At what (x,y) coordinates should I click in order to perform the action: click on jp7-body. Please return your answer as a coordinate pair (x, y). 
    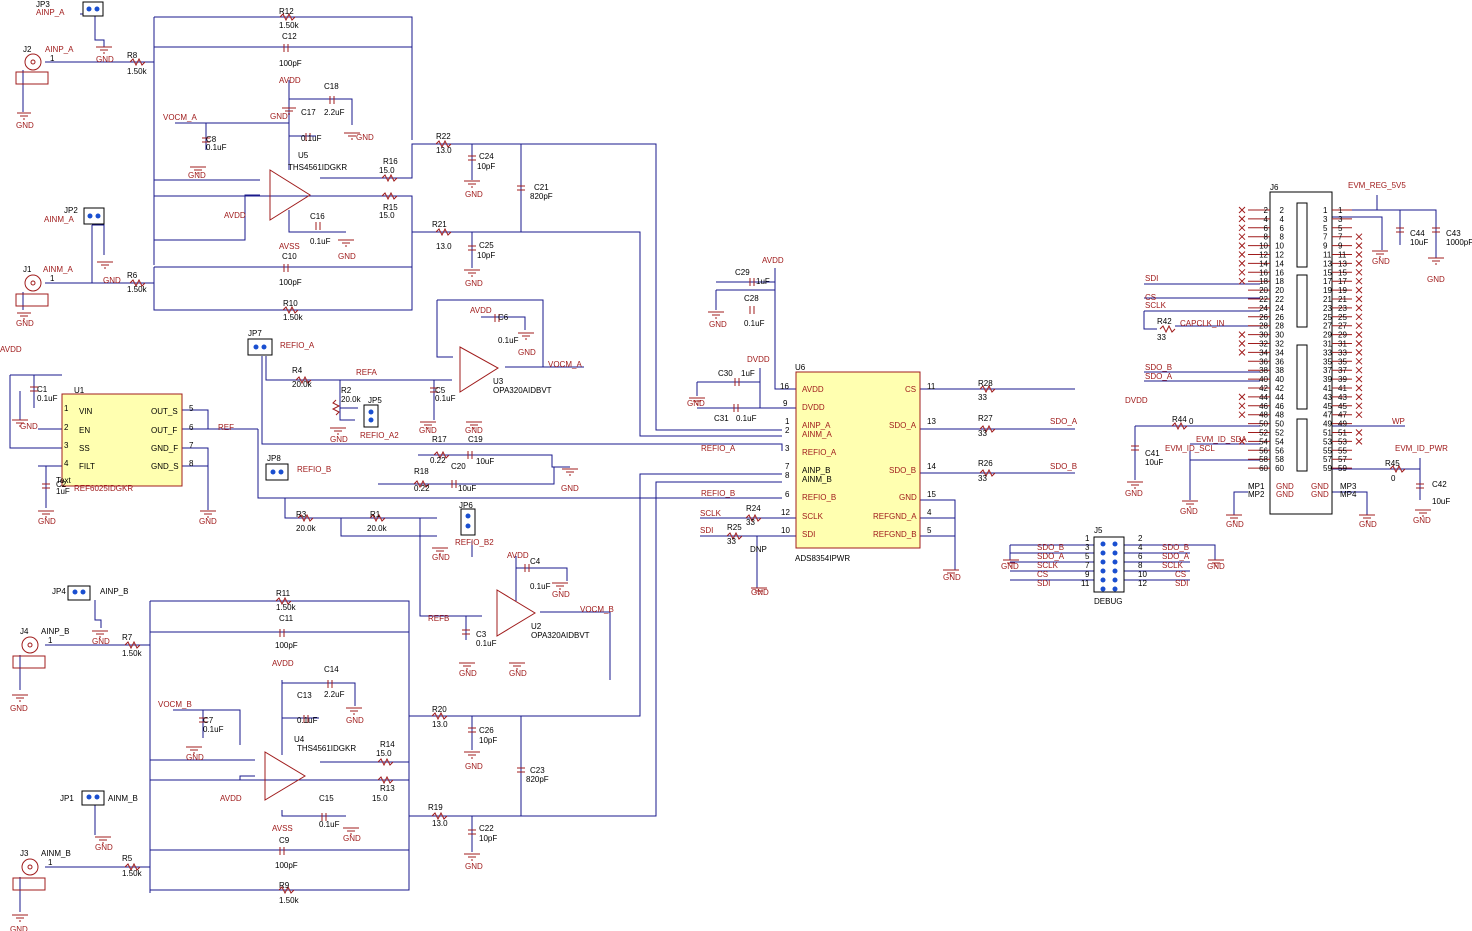
    Looking at the image, I should click on (260, 347).